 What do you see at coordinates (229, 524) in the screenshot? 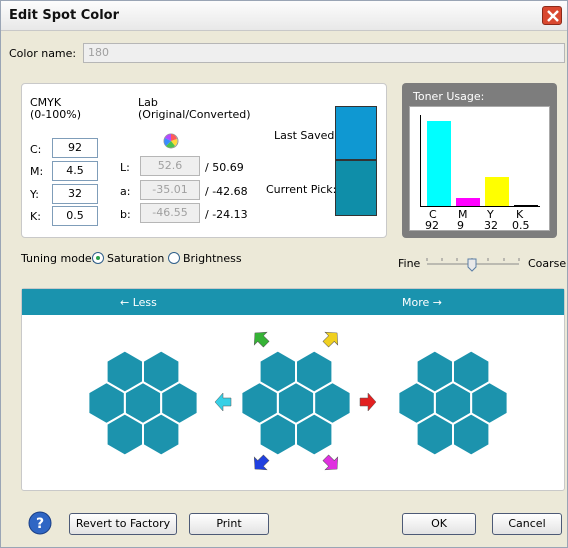
I see `print-button: Print` at bounding box center [229, 524].